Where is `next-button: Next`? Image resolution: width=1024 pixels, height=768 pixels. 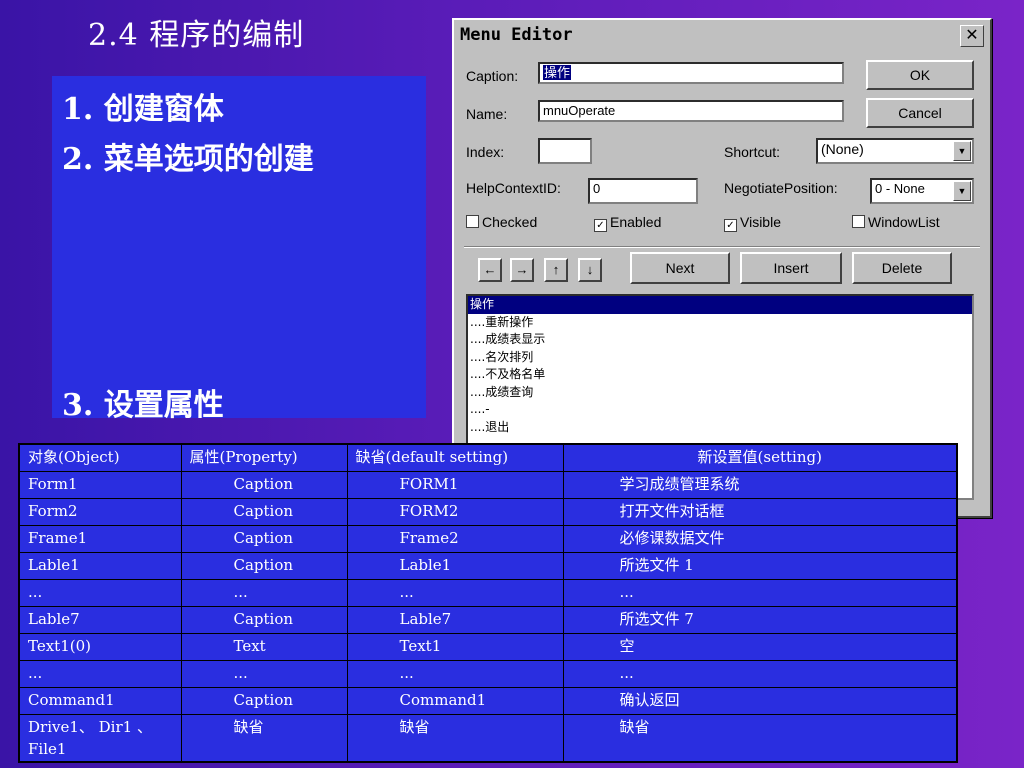 next-button: Next is located at coordinates (680, 268).